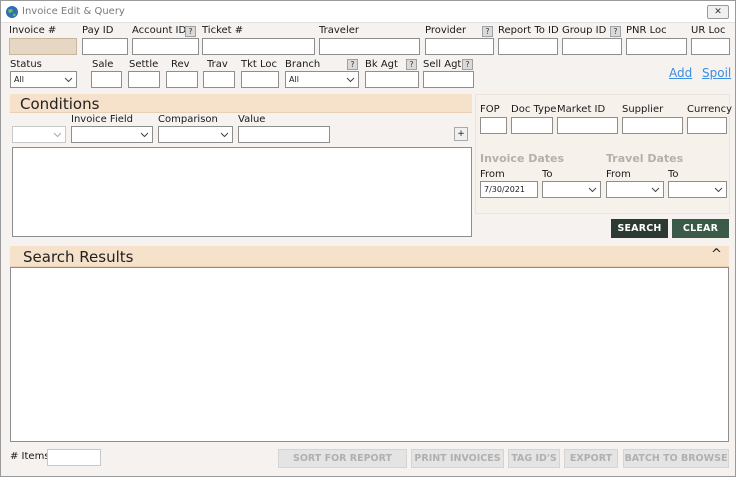 The width and height of the screenshot is (736, 477). What do you see at coordinates (587, 125) in the screenshot?
I see `market-id-field` at bounding box center [587, 125].